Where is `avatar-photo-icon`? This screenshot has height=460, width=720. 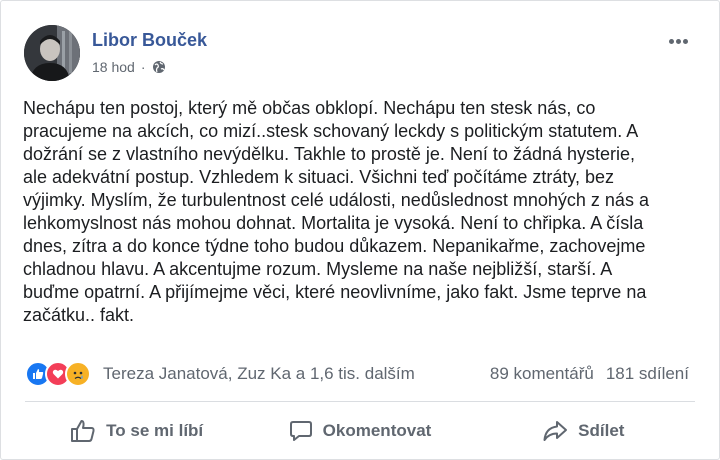 avatar-photo-icon is located at coordinates (52, 53).